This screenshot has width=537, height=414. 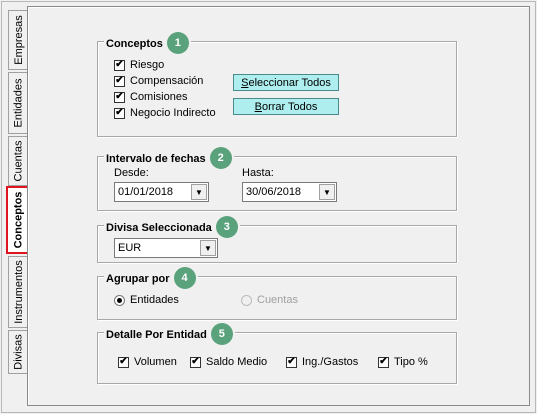 What do you see at coordinates (221, 334) in the screenshot?
I see `step-badge: 5` at bounding box center [221, 334].